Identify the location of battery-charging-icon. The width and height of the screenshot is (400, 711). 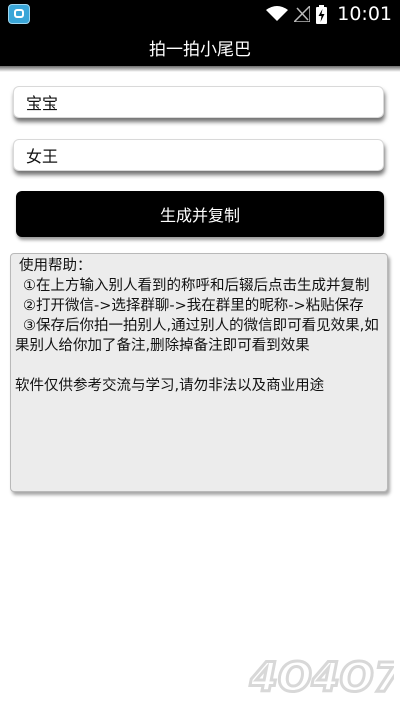
(322, 14).